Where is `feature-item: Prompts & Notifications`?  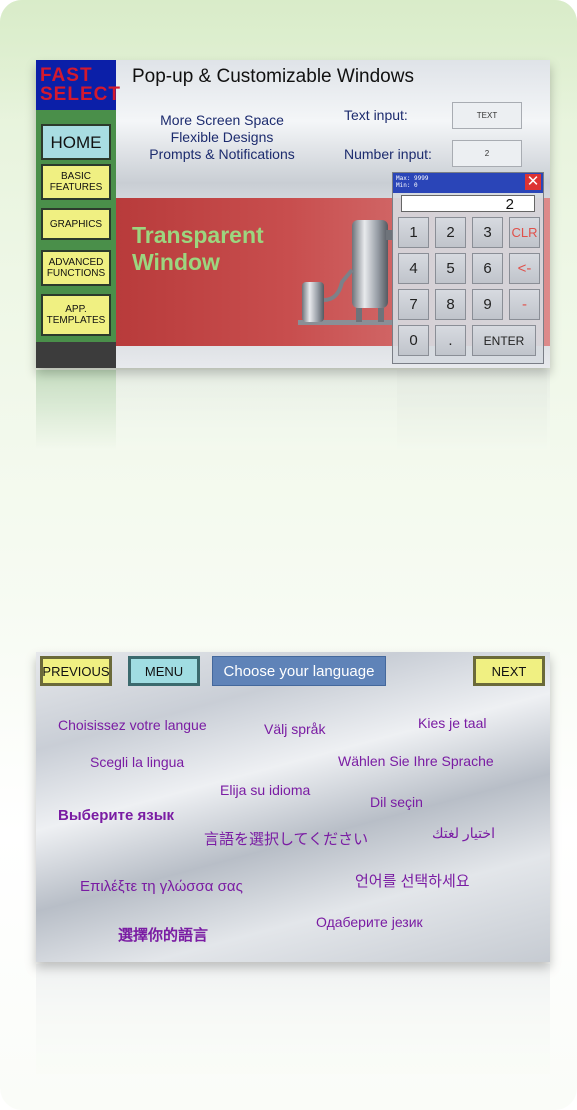
feature-item: Prompts & Notifications is located at coordinates (222, 154).